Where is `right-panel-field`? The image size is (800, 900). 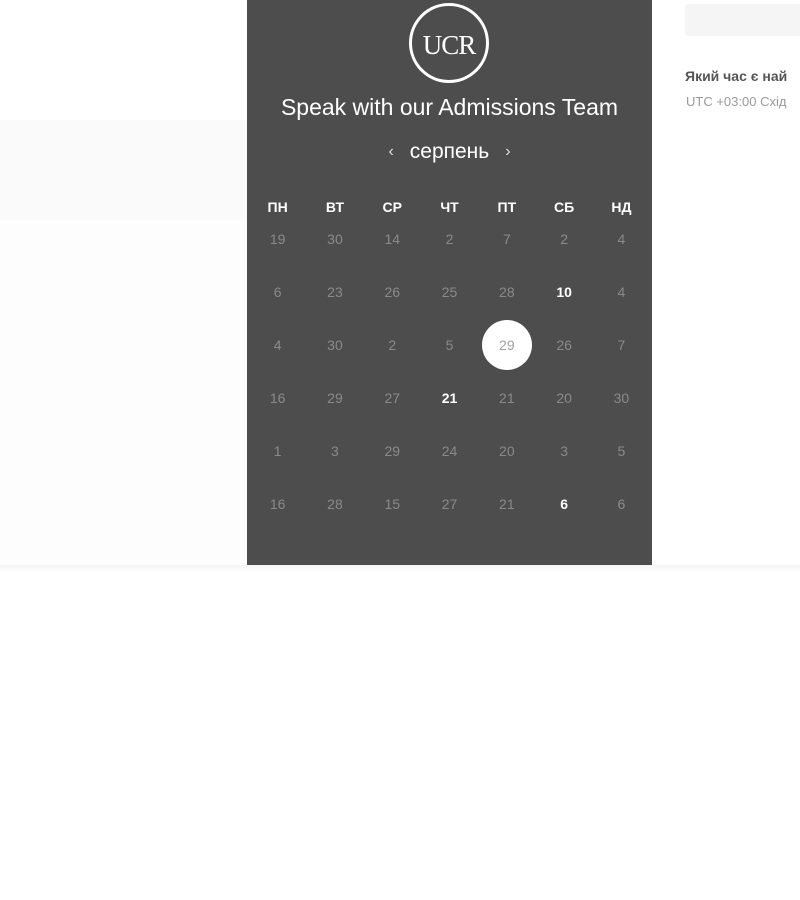 right-panel-field is located at coordinates (742, 20).